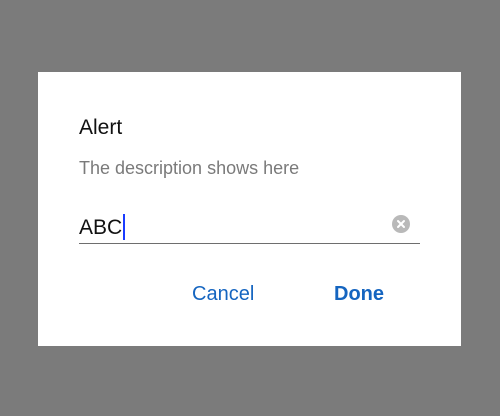 This screenshot has width=500, height=416. I want to click on cancel-button: Cancel, so click(223, 294).